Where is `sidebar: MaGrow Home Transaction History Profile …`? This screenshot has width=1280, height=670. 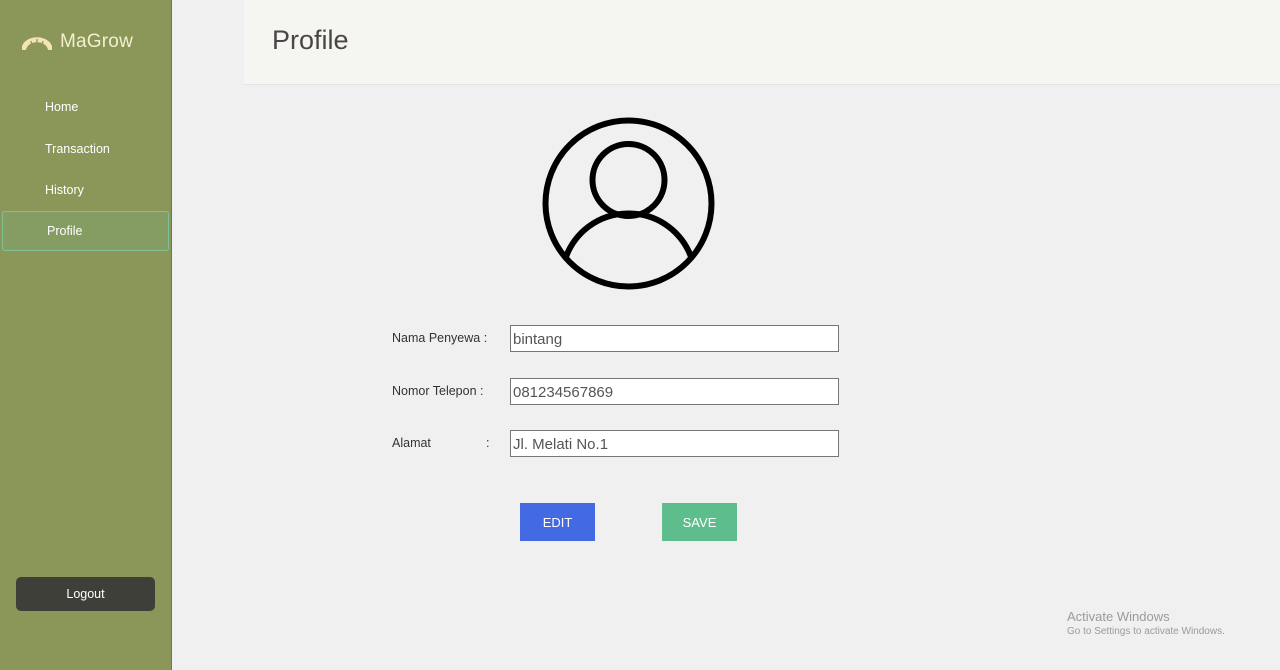
sidebar: MaGrow Home Transaction History Profile … is located at coordinates (86, 335).